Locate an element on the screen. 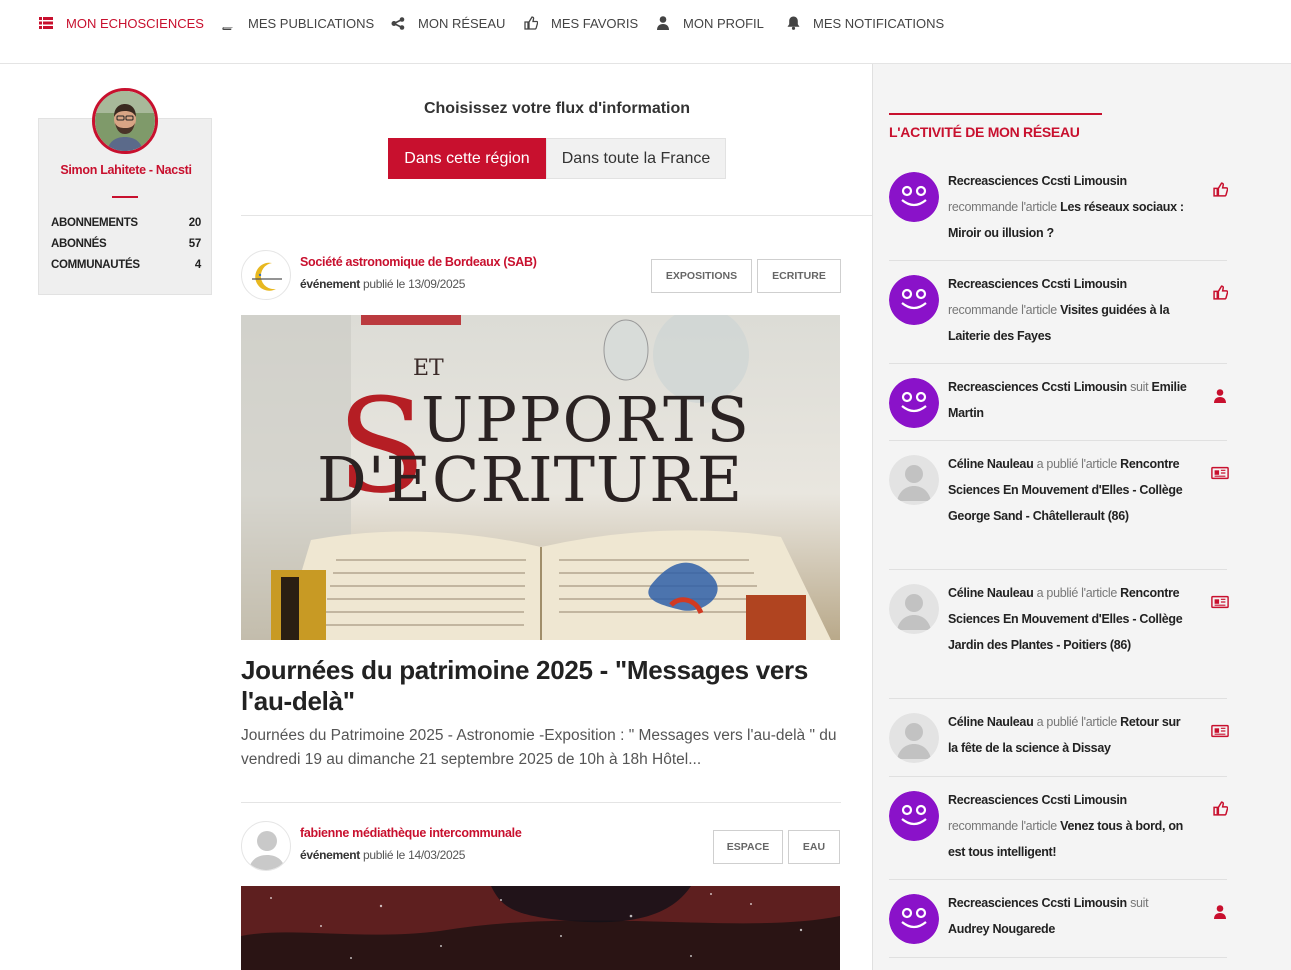  nav-label: MON PROFIL is located at coordinates (723, 23).